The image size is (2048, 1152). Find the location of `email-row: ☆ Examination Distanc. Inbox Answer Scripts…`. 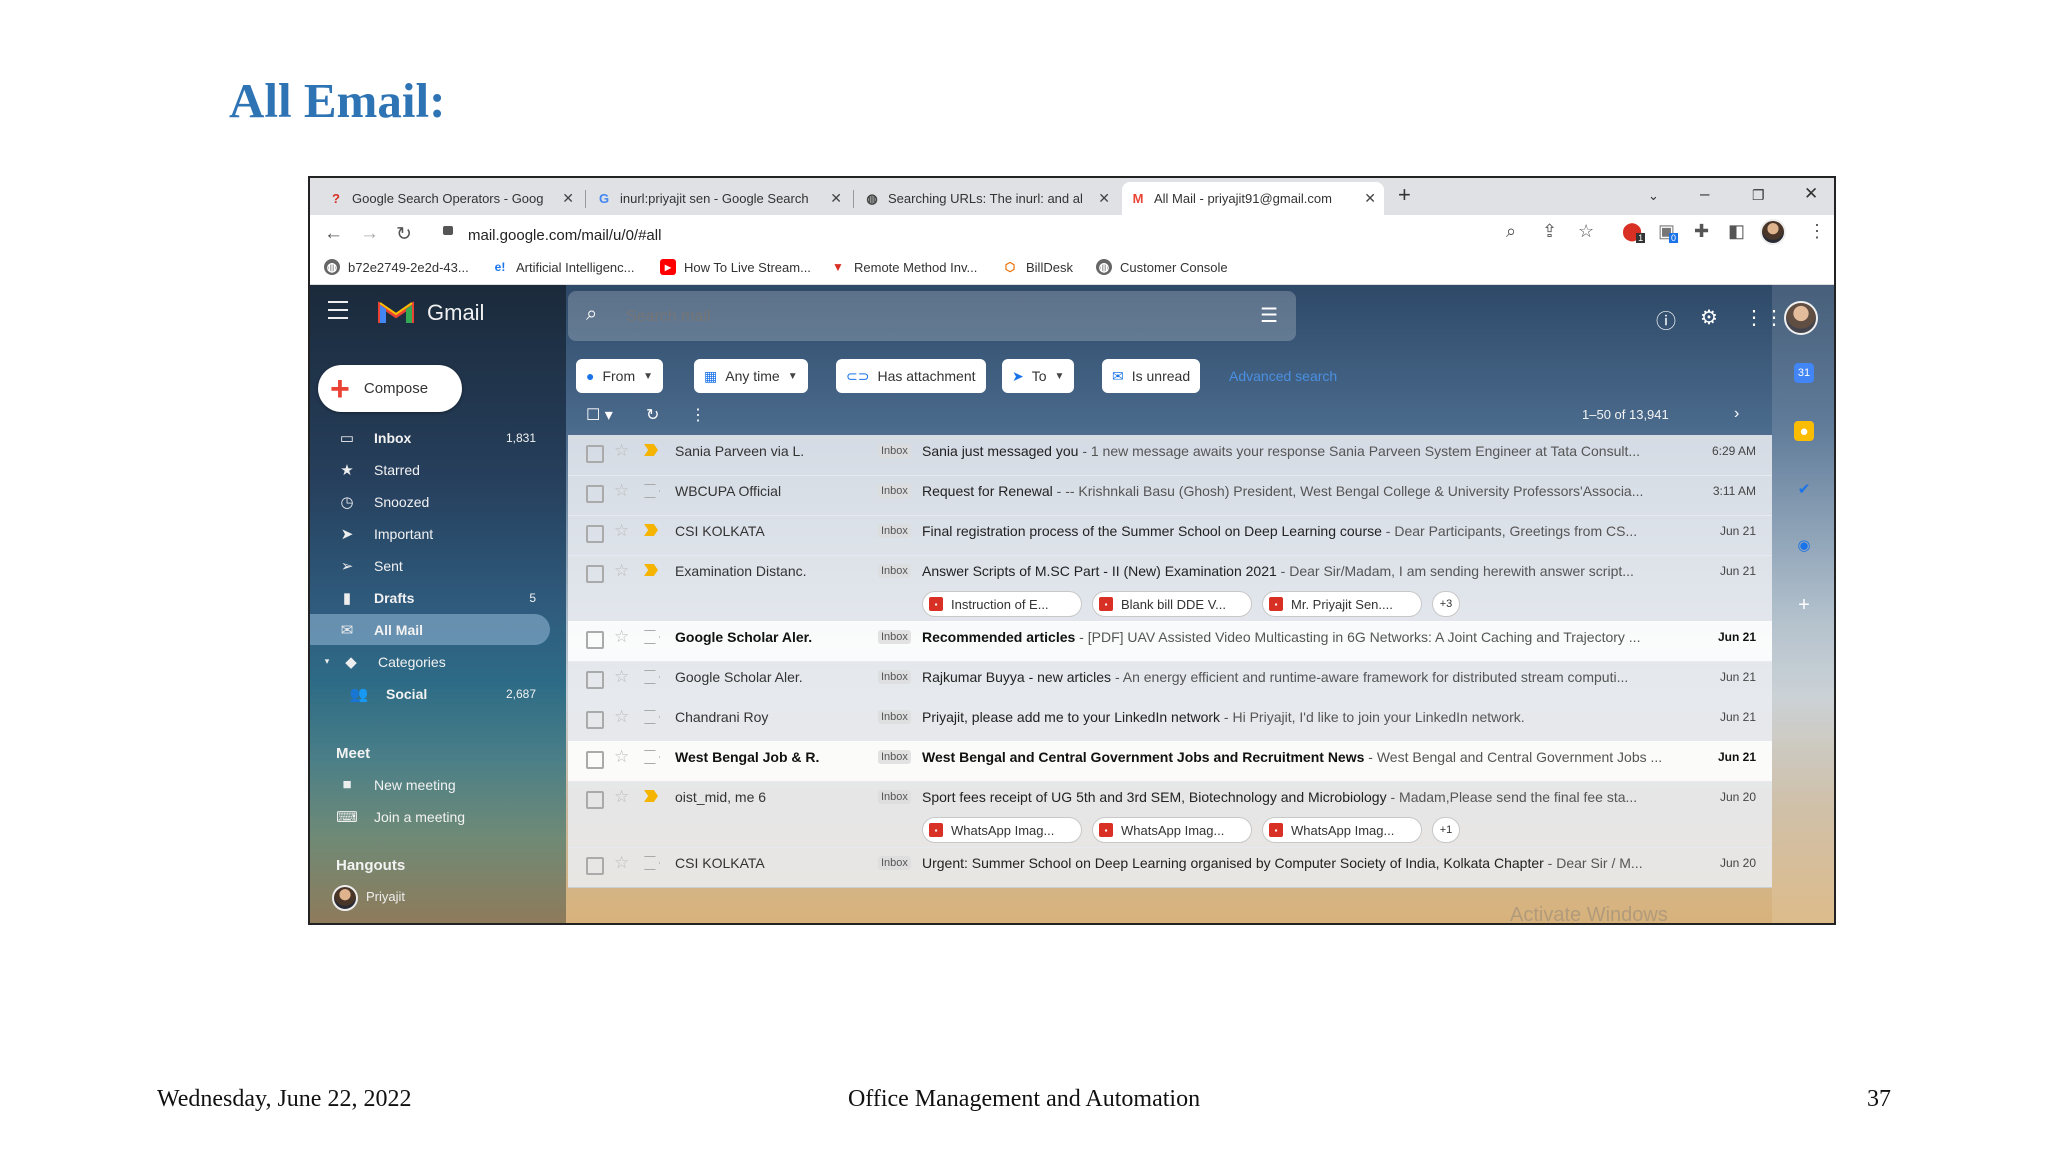

email-row: ☆ Examination Distanc. Inbox Answer Scripts… is located at coordinates (1170, 588).